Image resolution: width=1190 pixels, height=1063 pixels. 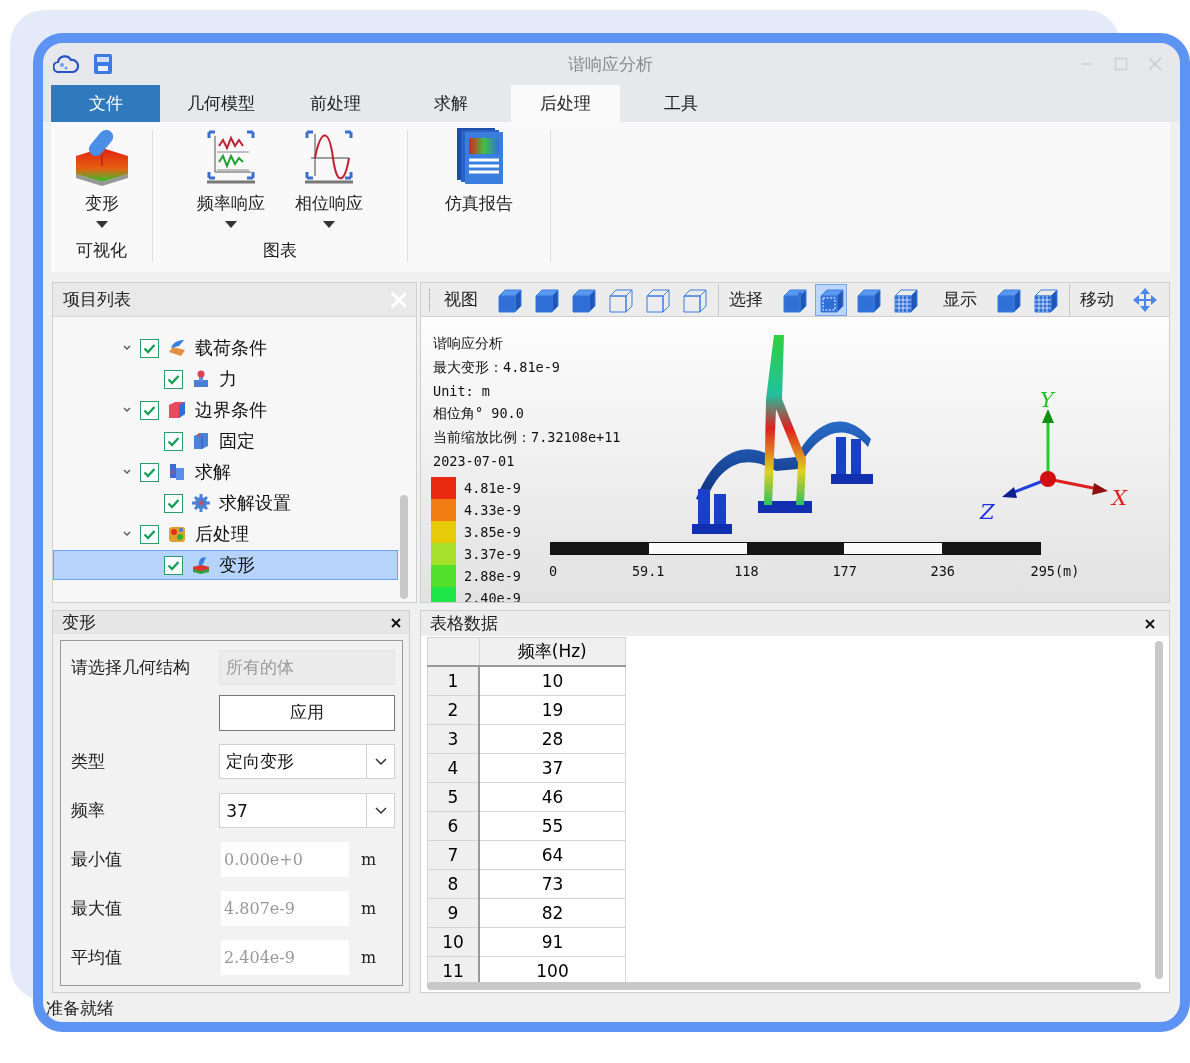 What do you see at coordinates (237, 565) in the screenshot?
I see `item-label: 变形` at bounding box center [237, 565].